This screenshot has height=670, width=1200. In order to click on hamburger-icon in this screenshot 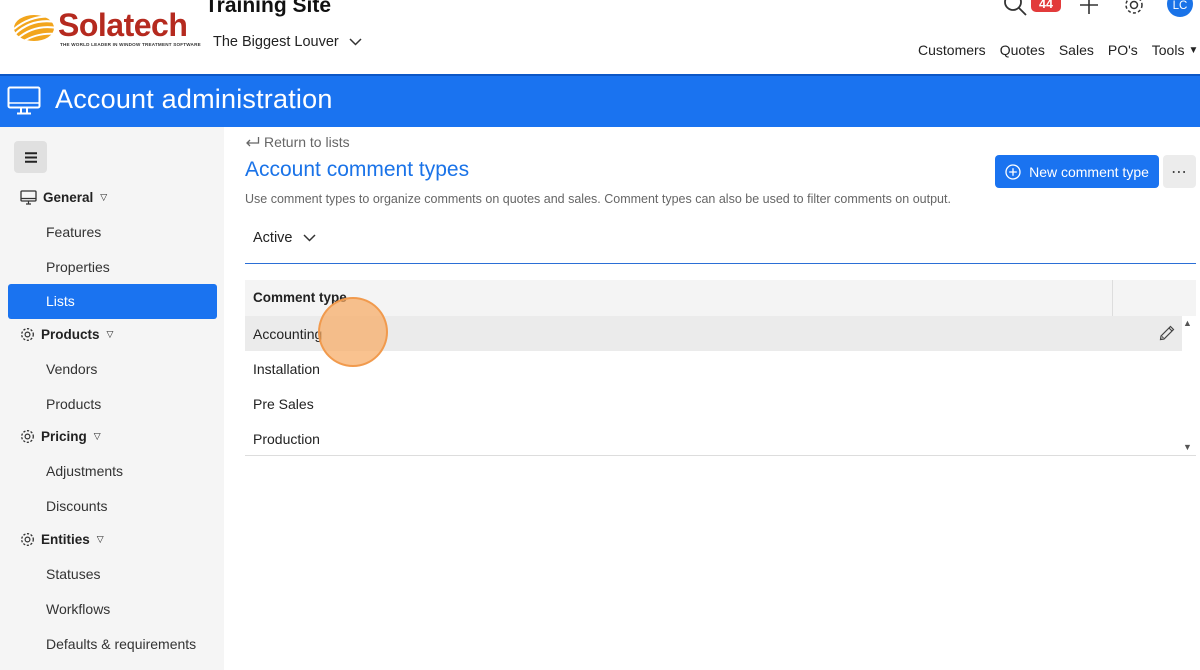, I will do `click(30, 157)`.